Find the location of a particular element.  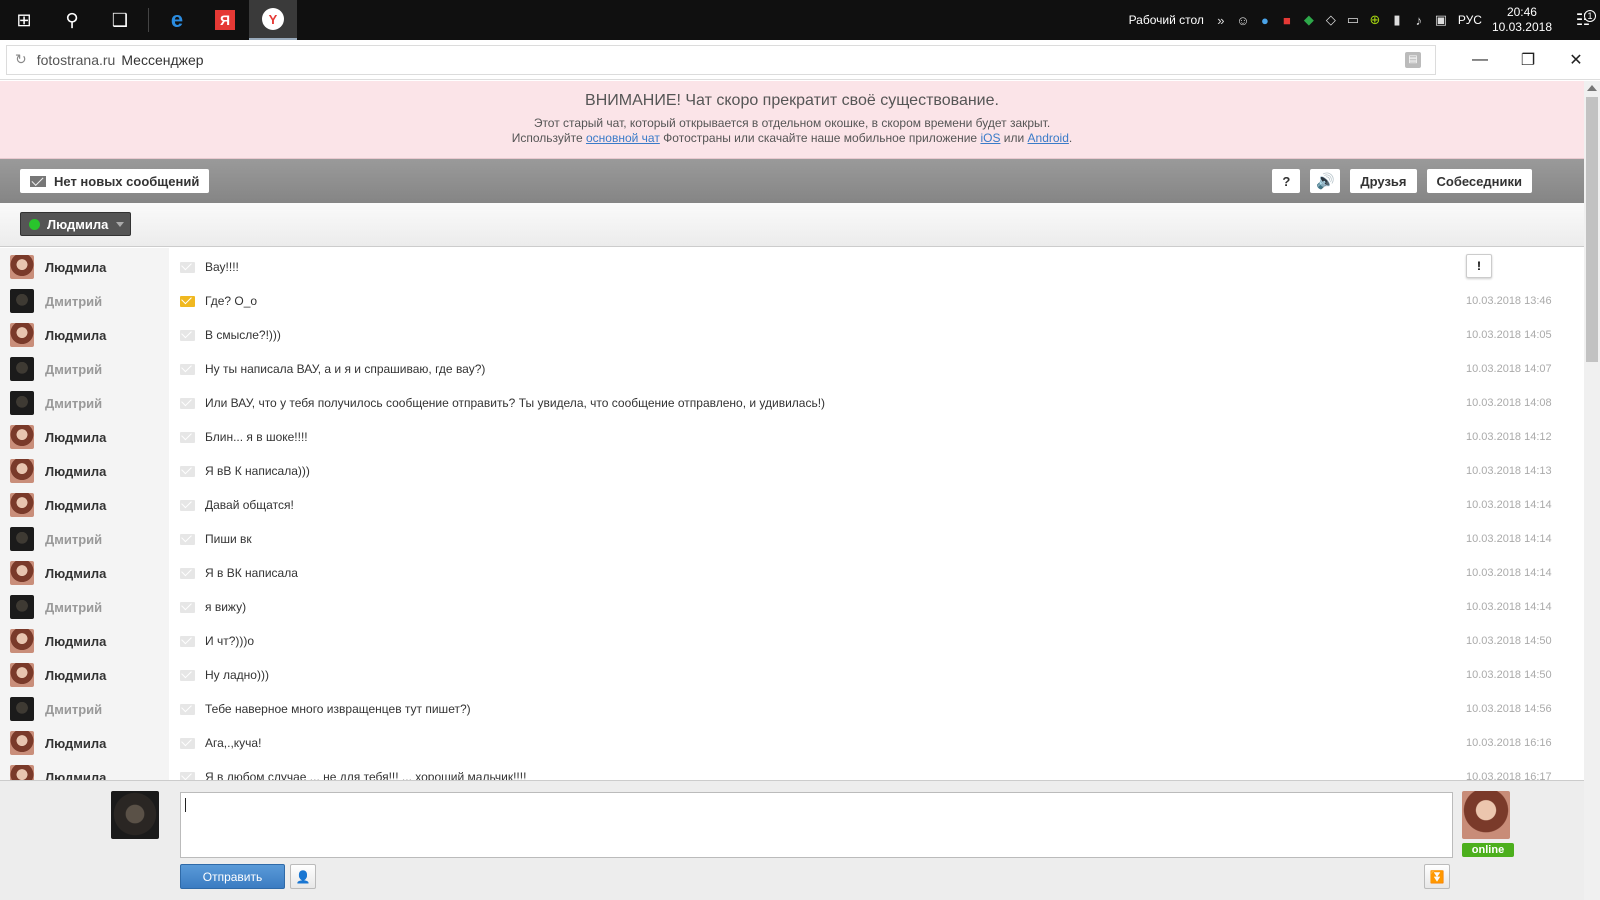

new-messages-label: Нет новых сообщений is located at coordinates (127, 181).